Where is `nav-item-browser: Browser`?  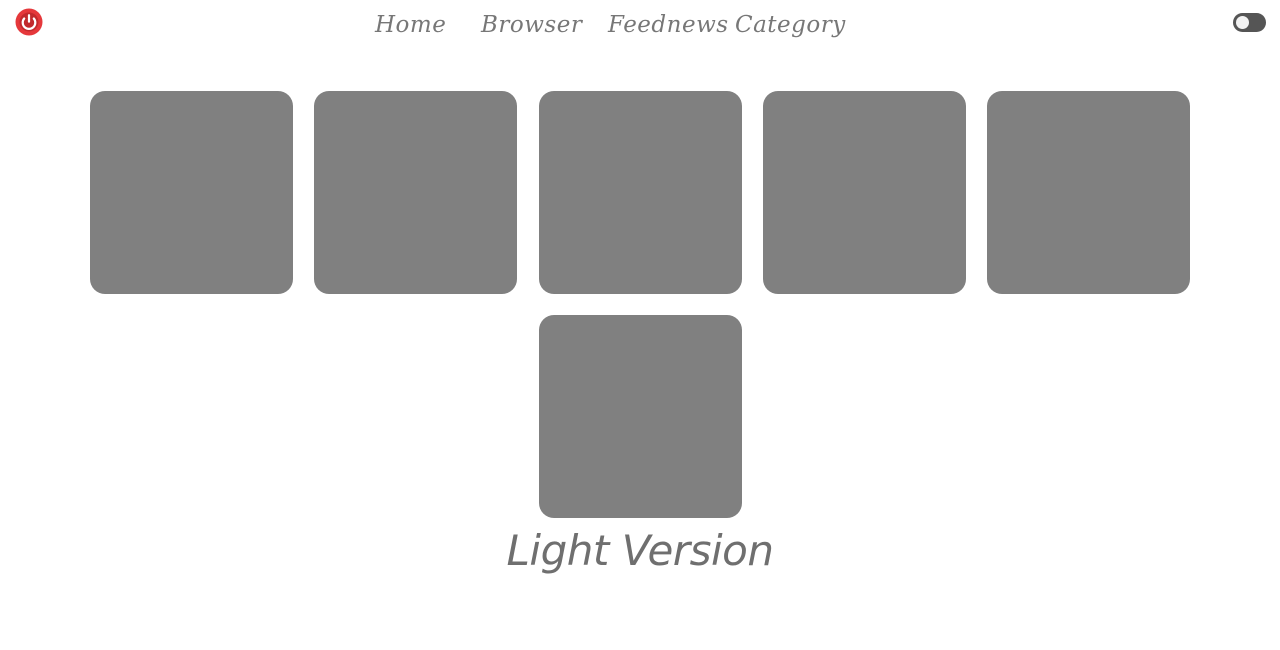
nav-item-browser: Browser is located at coordinates (531, 25).